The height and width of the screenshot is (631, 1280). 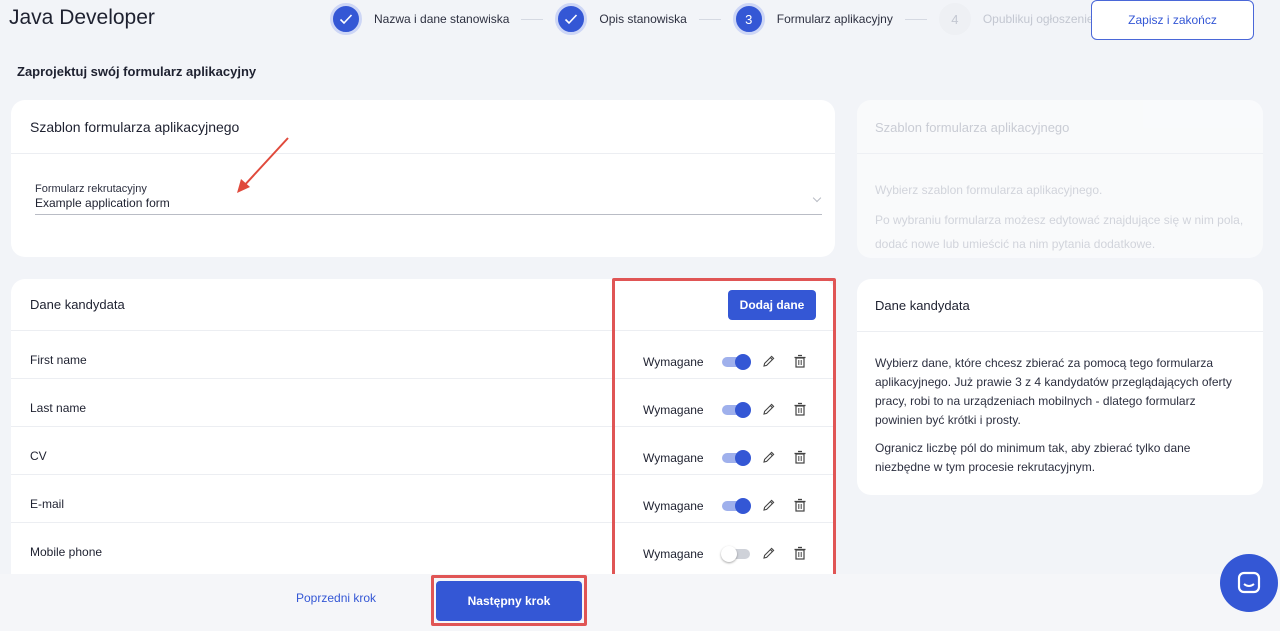 I want to click on field-label: First name, so click(x=58, y=360).